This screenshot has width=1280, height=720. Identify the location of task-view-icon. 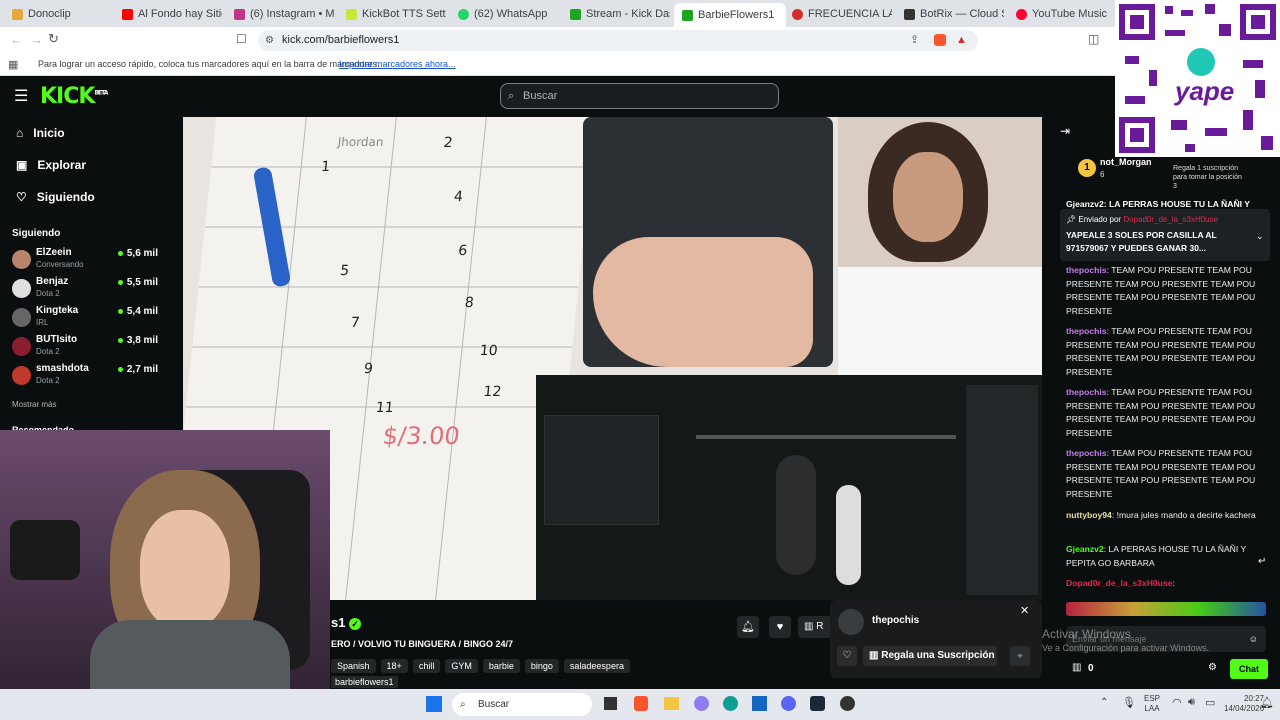
(610, 703).